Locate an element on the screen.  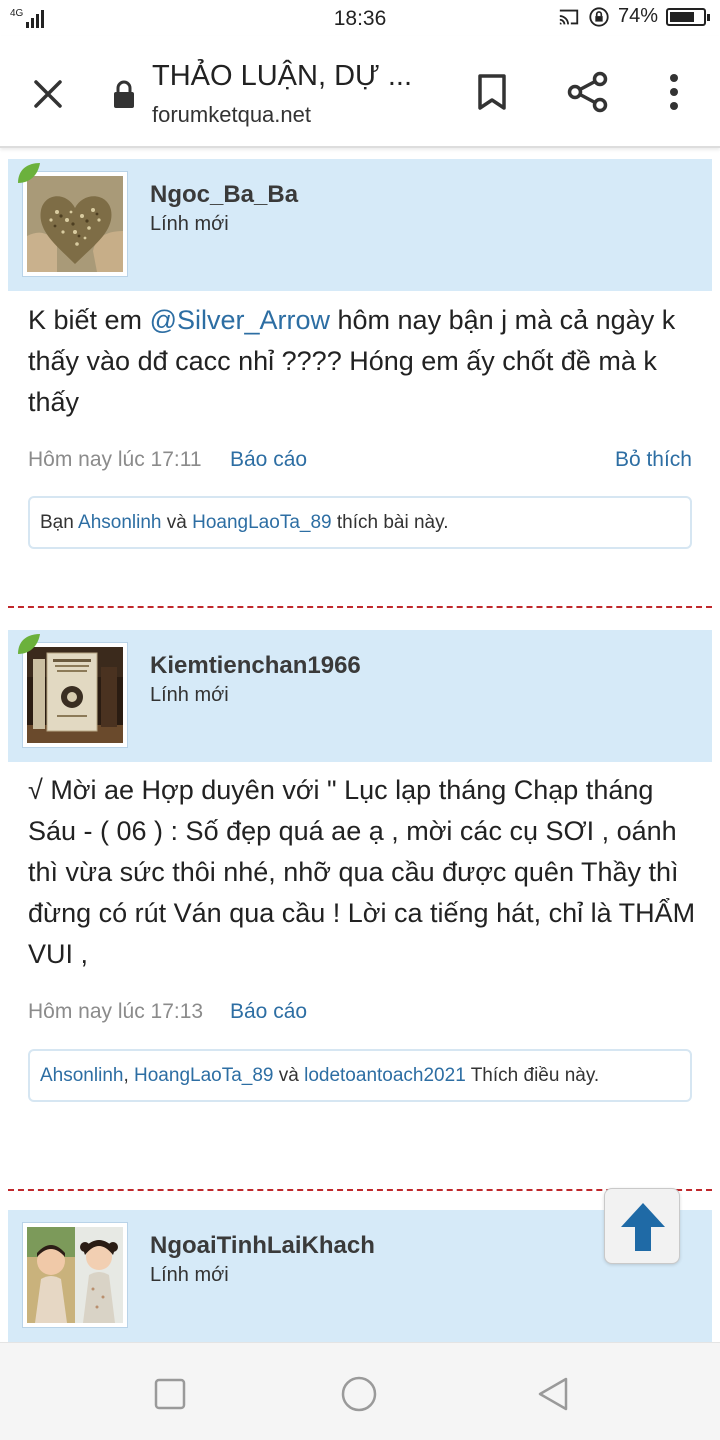
post-timestamp: Hôm nay lúc 17:13 is located at coordinates (115, 1011).